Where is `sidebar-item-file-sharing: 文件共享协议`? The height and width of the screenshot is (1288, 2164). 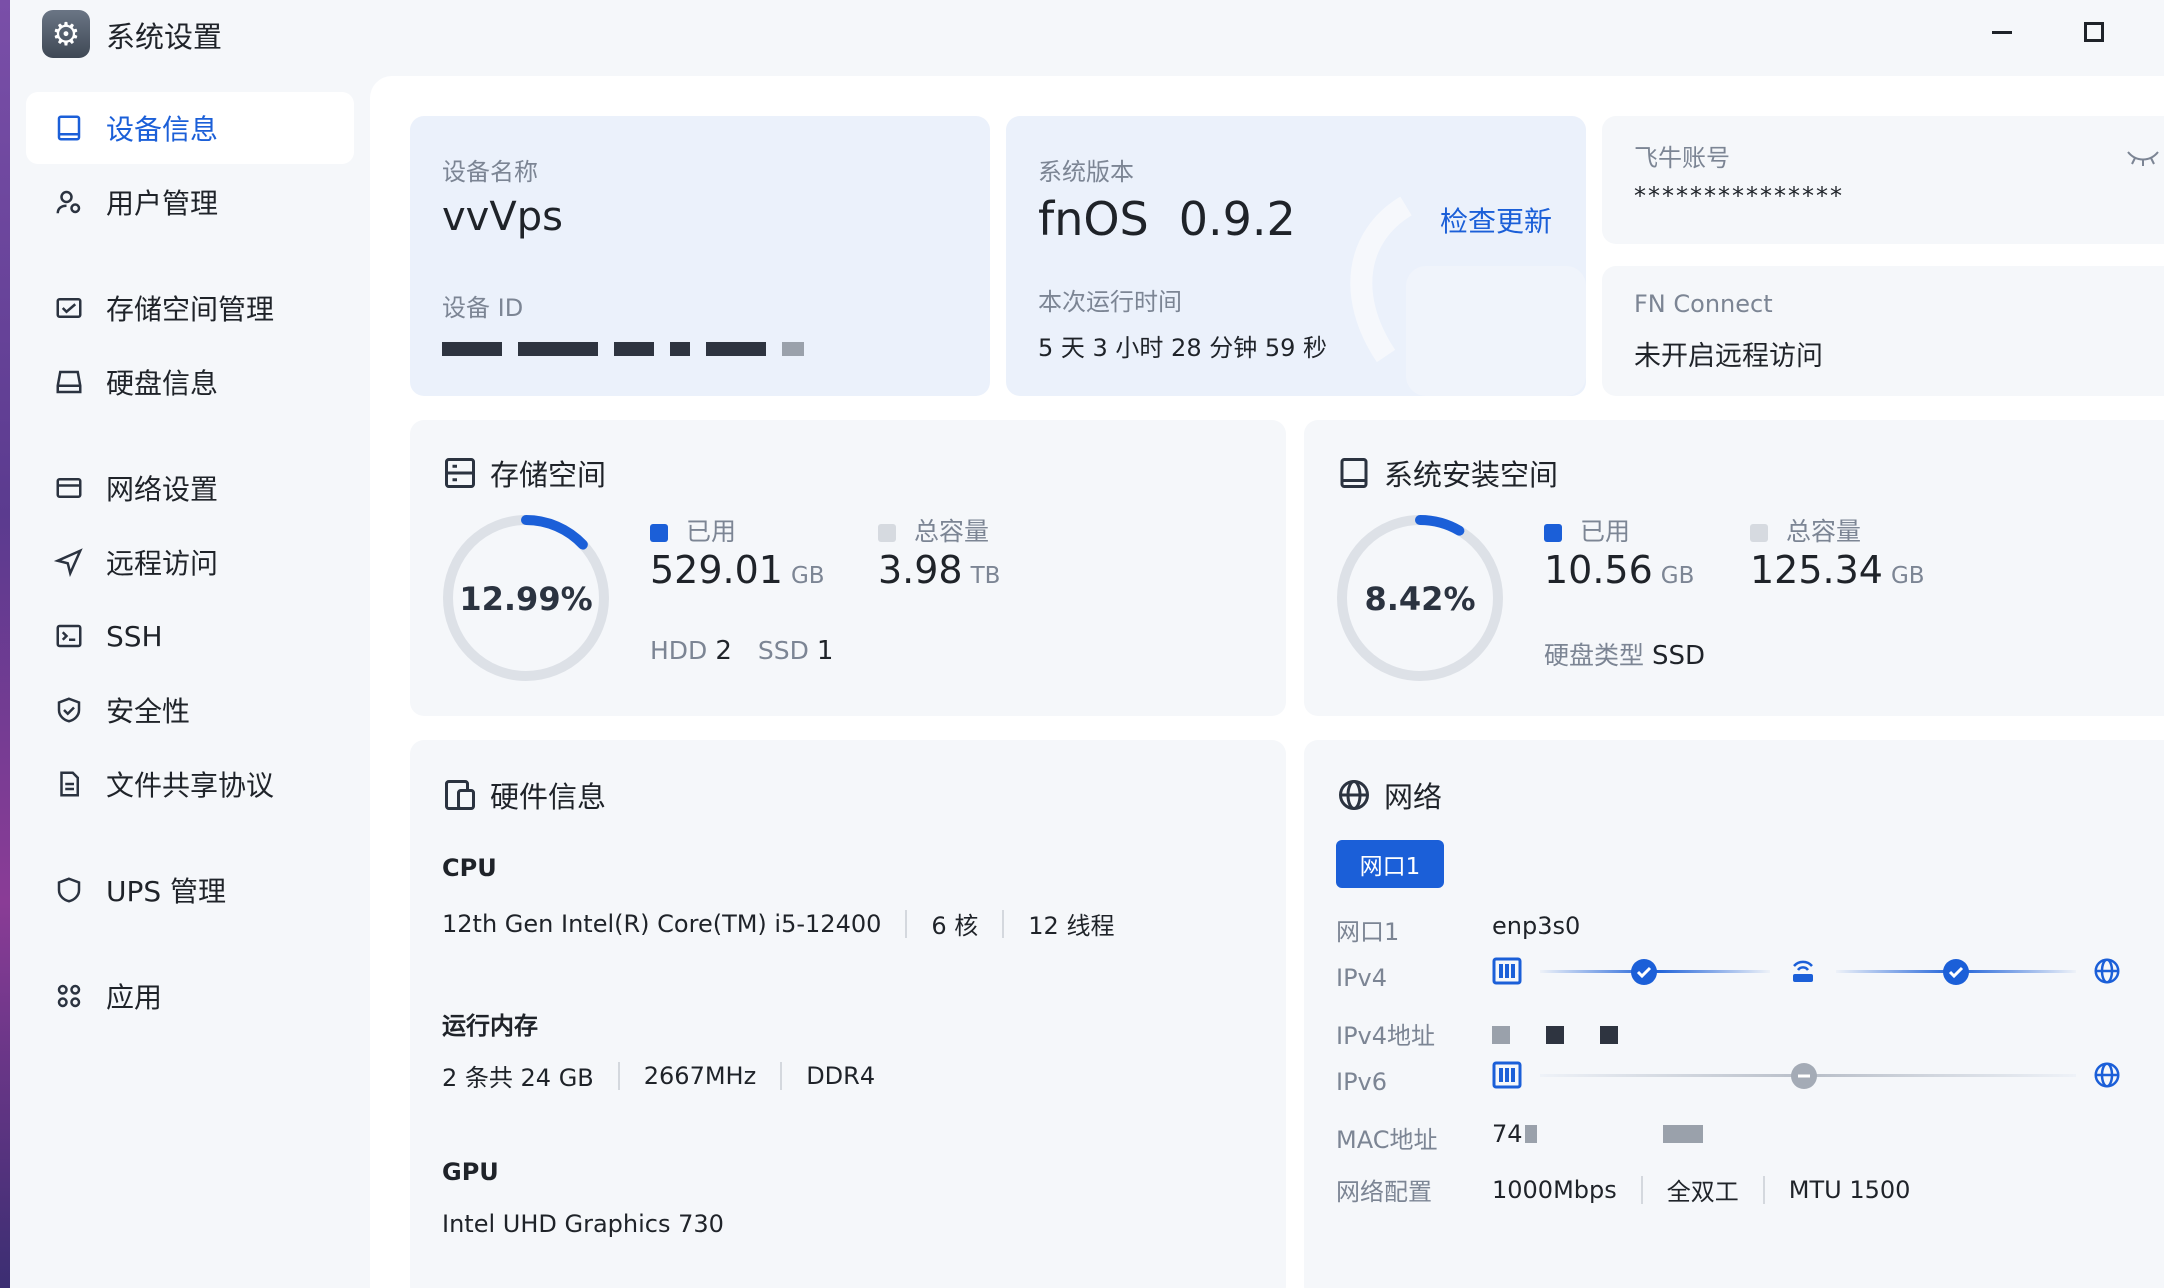 sidebar-item-file-sharing: 文件共享协议 is located at coordinates (190, 784).